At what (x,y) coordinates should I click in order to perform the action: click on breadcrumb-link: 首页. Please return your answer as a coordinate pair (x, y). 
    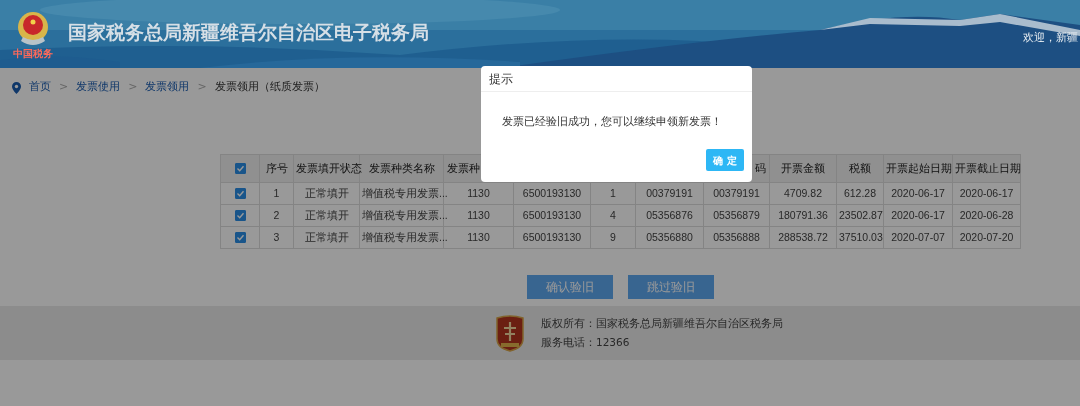
    Looking at the image, I should click on (40, 87).